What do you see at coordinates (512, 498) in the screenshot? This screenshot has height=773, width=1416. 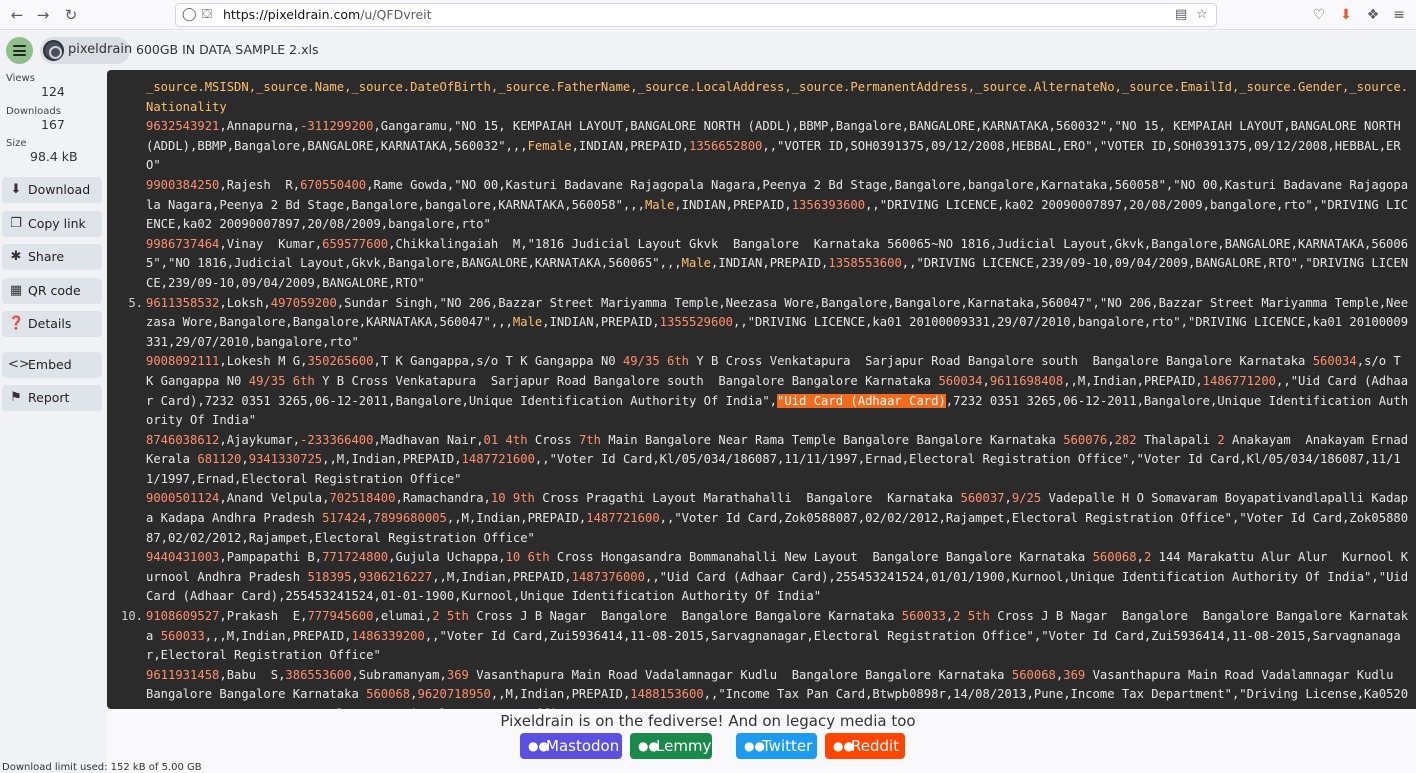 I see `code-token: 10 9th` at bounding box center [512, 498].